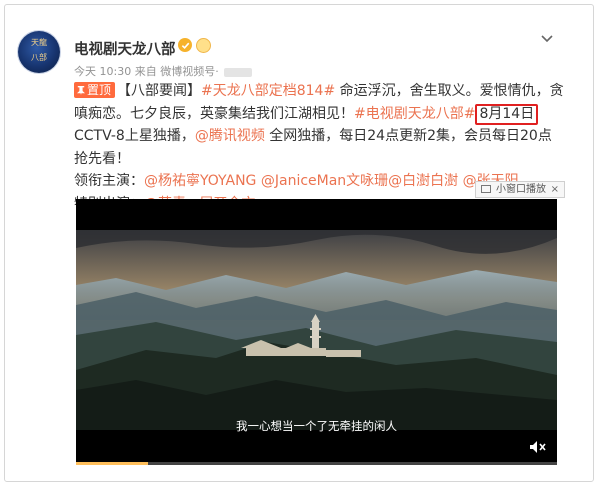 This screenshot has width=600, height=487. I want to click on pin-icon, so click(81, 90).